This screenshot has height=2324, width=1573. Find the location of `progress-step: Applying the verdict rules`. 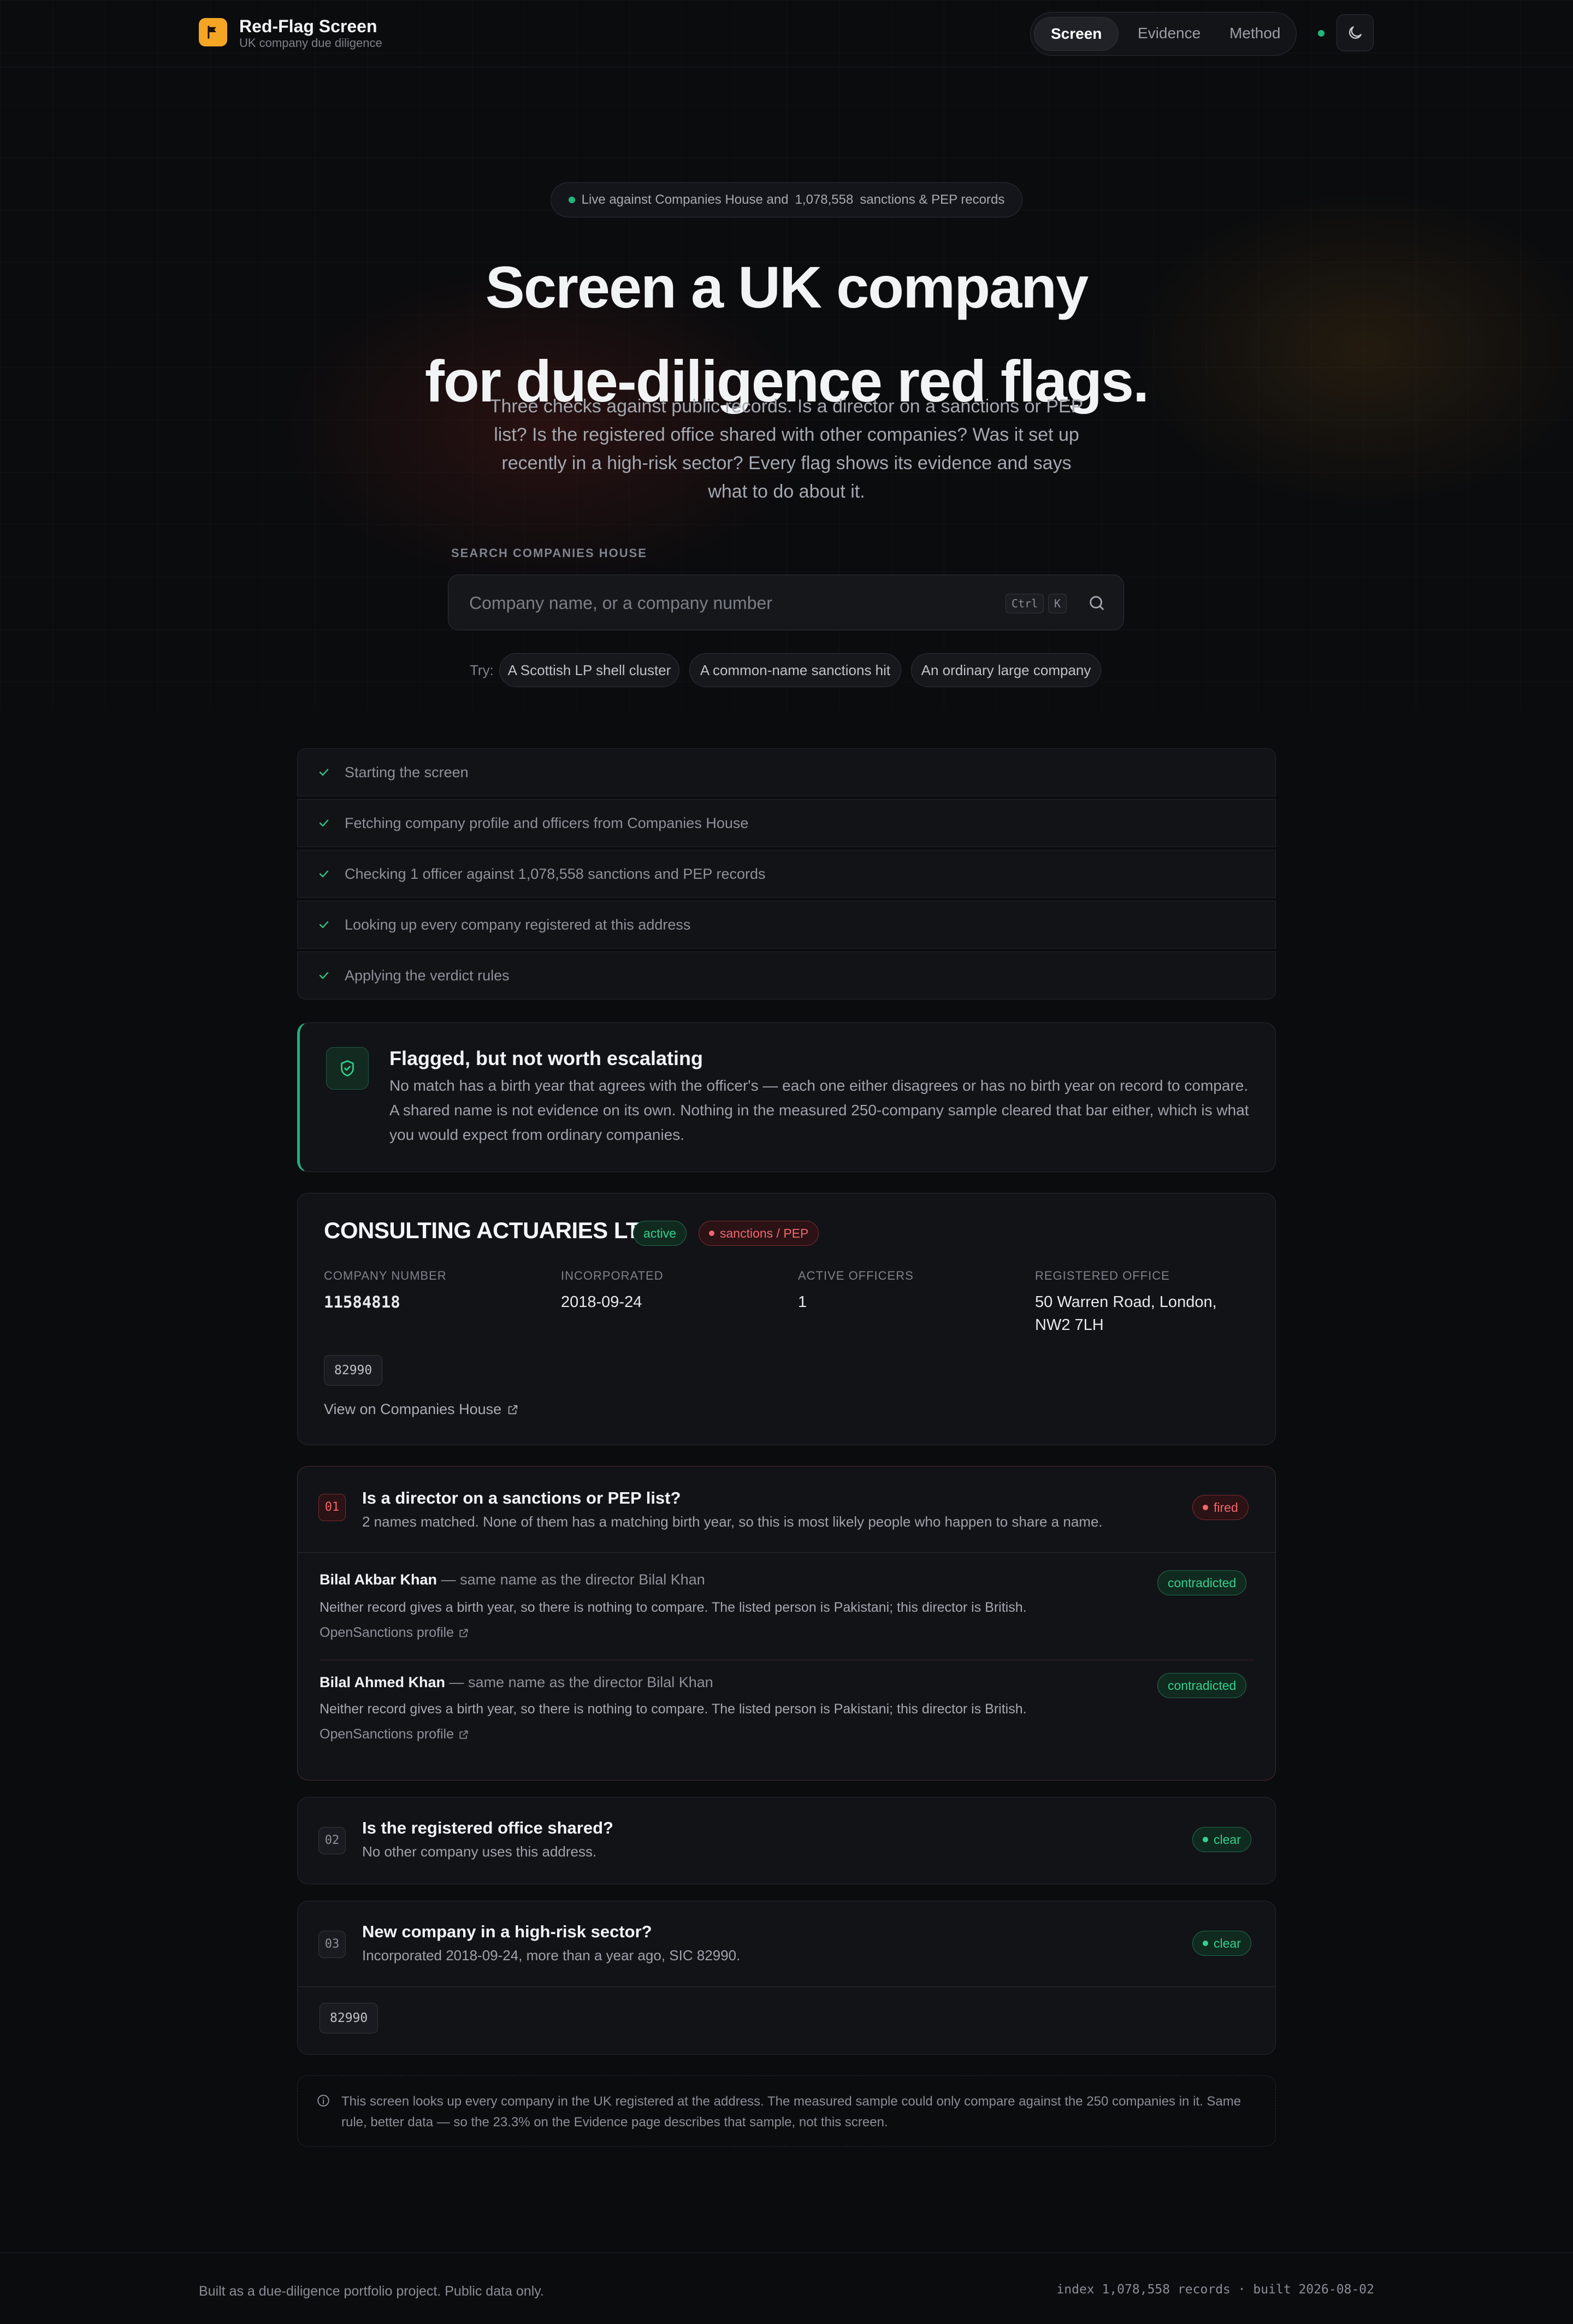

progress-step: Applying the verdict rules is located at coordinates (786, 976).